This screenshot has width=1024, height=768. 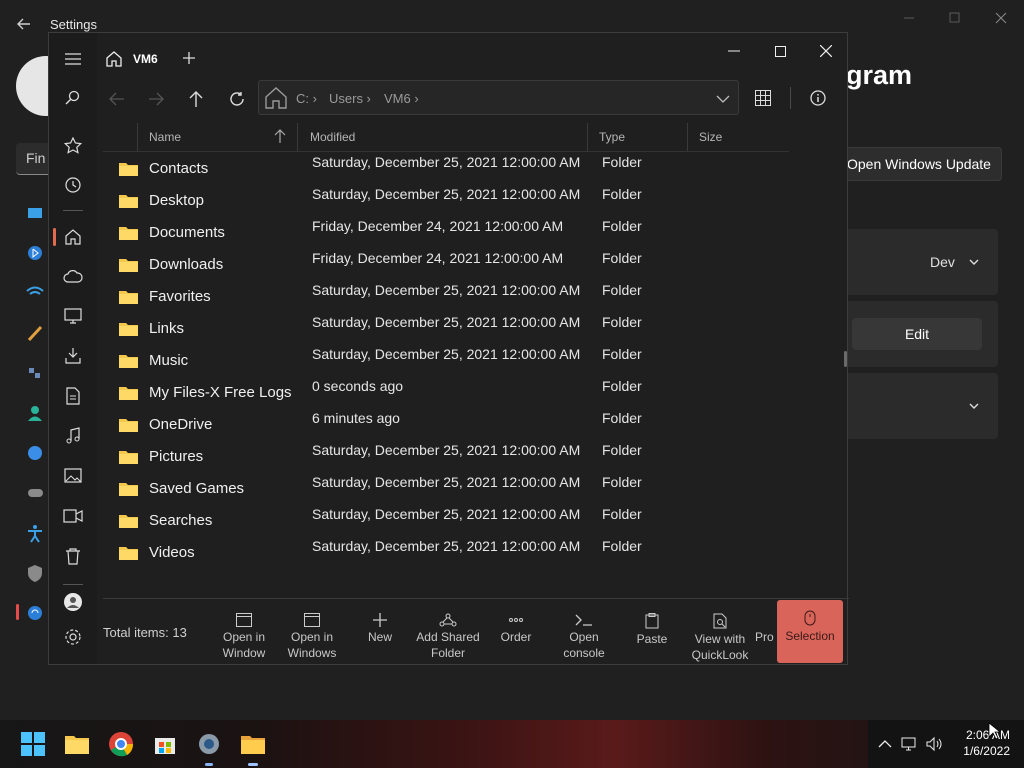 What do you see at coordinates (73, 98) in the screenshot?
I see `search-button` at bounding box center [73, 98].